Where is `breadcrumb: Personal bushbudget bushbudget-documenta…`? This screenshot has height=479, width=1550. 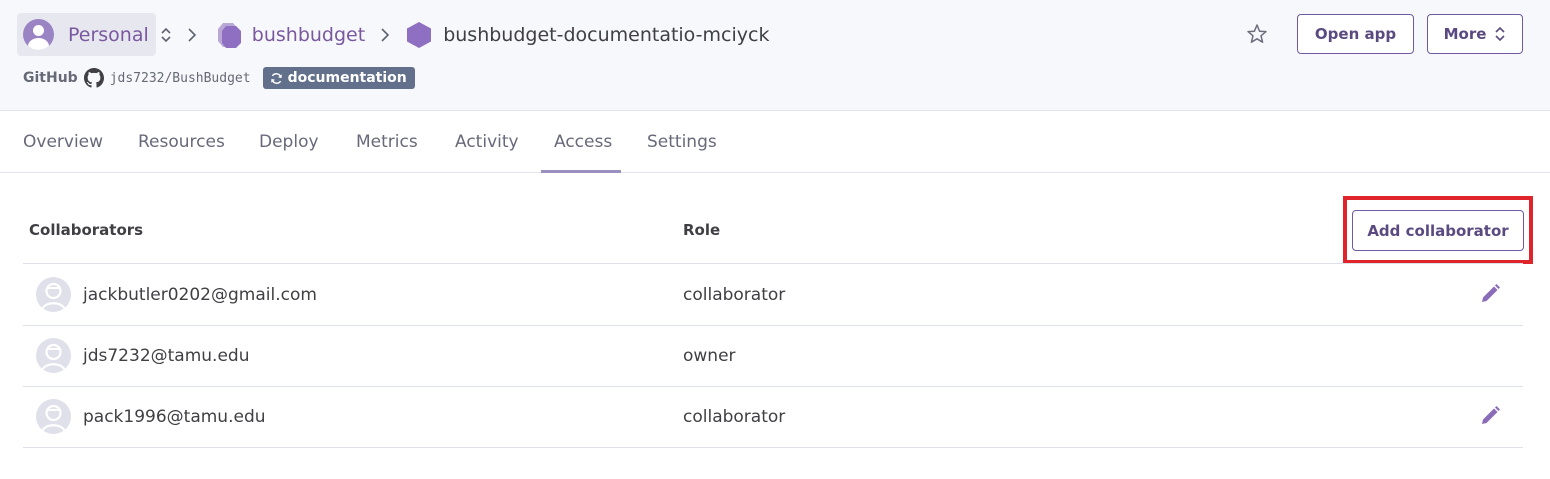 breadcrumb: Personal bushbudget bushbudget-documenta… is located at coordinates (393, 34).